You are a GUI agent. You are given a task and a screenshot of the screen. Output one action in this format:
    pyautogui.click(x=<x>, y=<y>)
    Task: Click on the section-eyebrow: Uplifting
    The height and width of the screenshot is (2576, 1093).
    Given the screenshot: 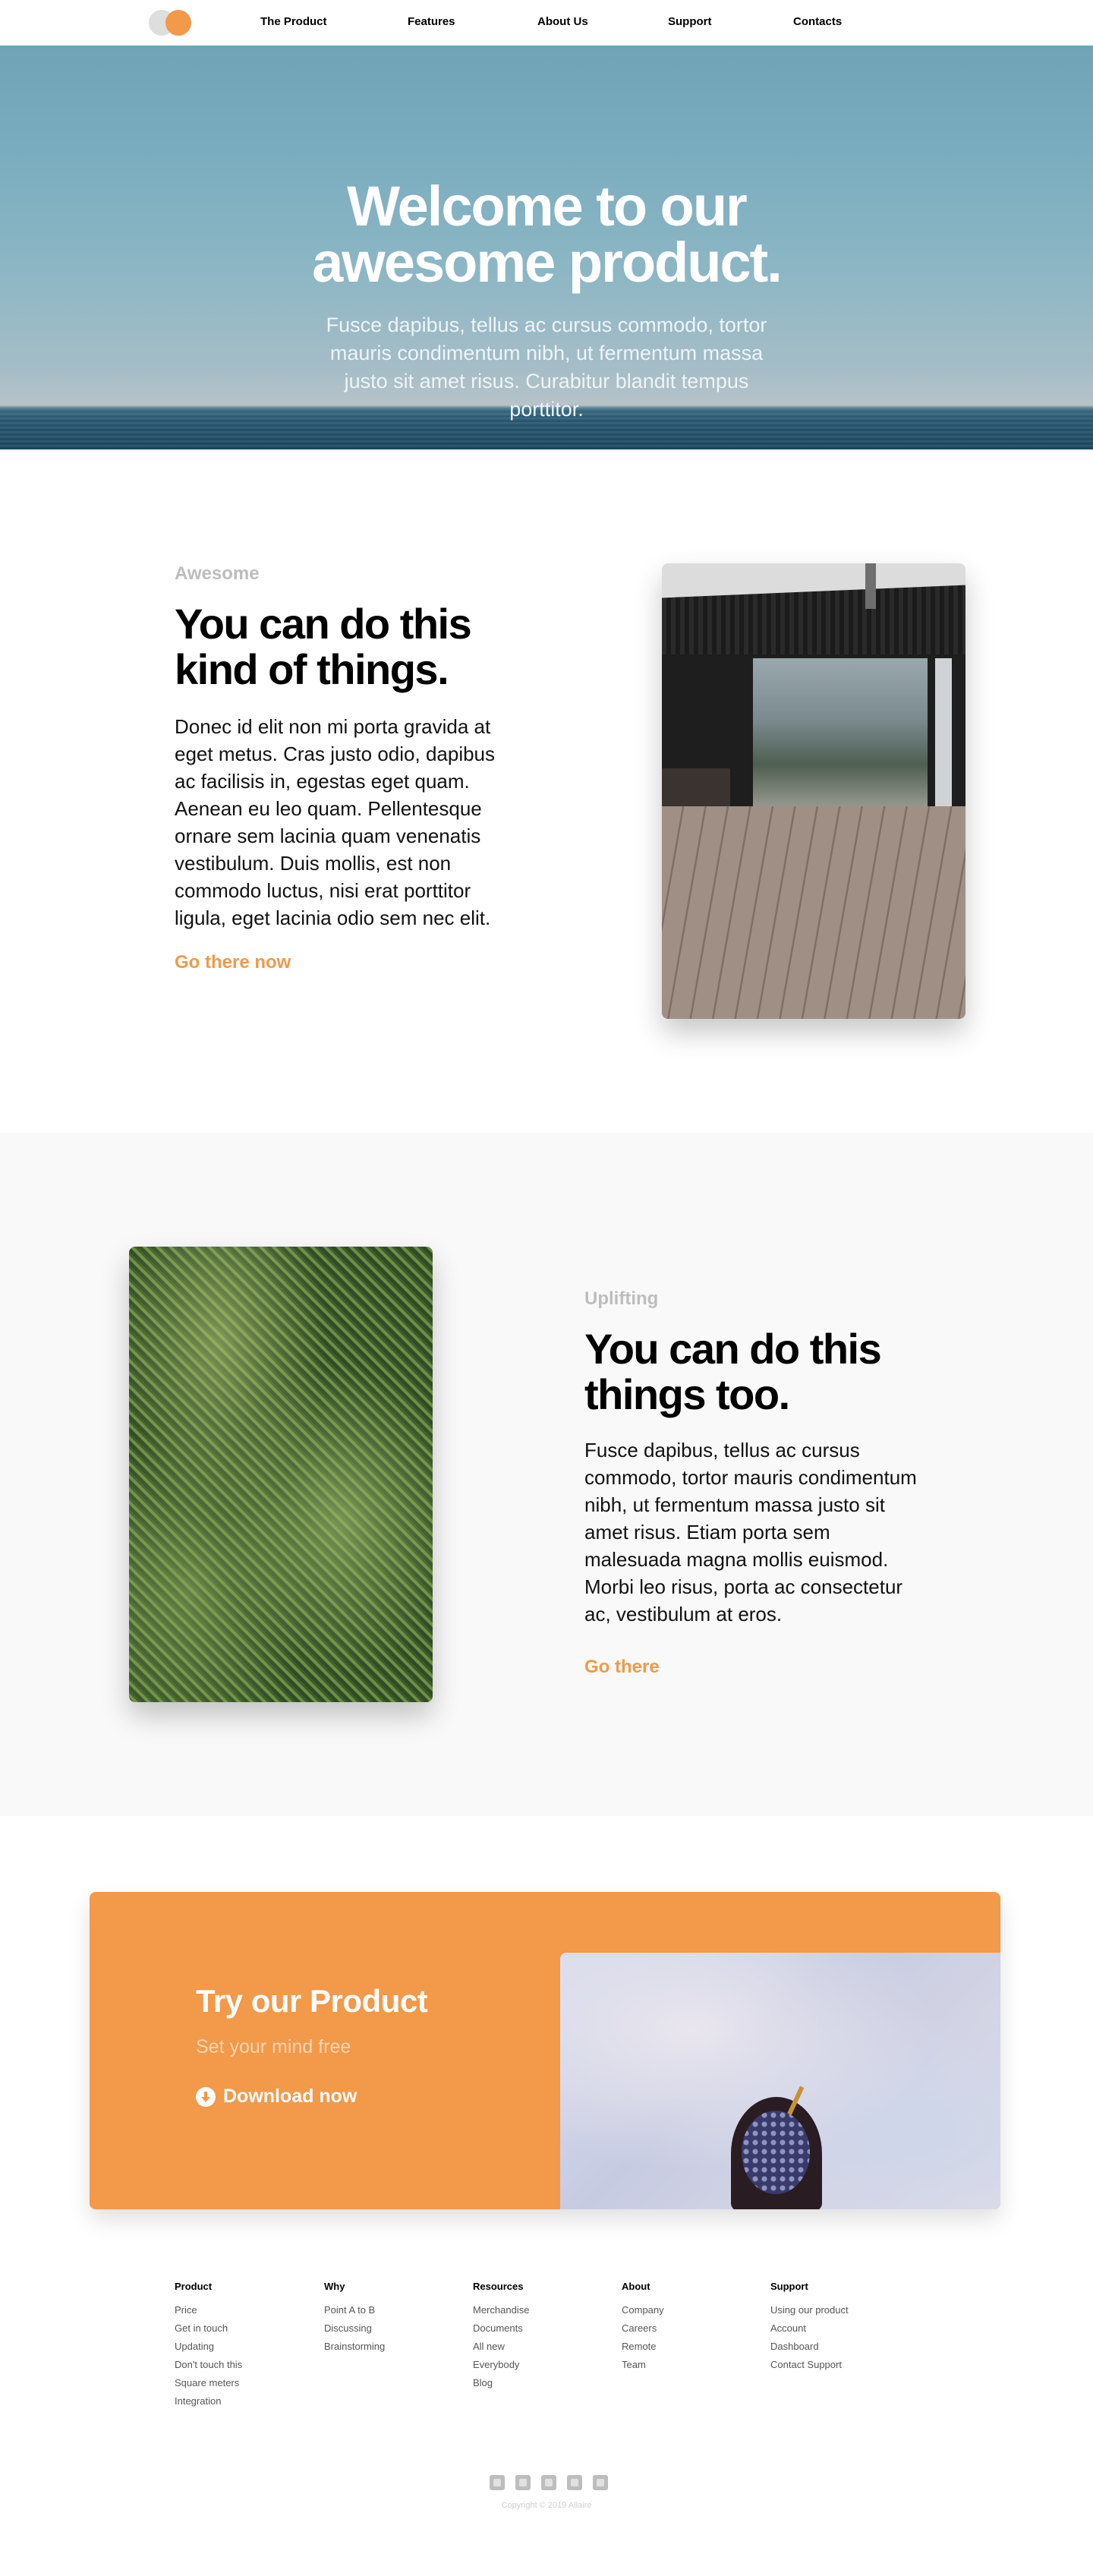 What is the action you would take?
    pyautogui.click(x=621, y=1298)
    